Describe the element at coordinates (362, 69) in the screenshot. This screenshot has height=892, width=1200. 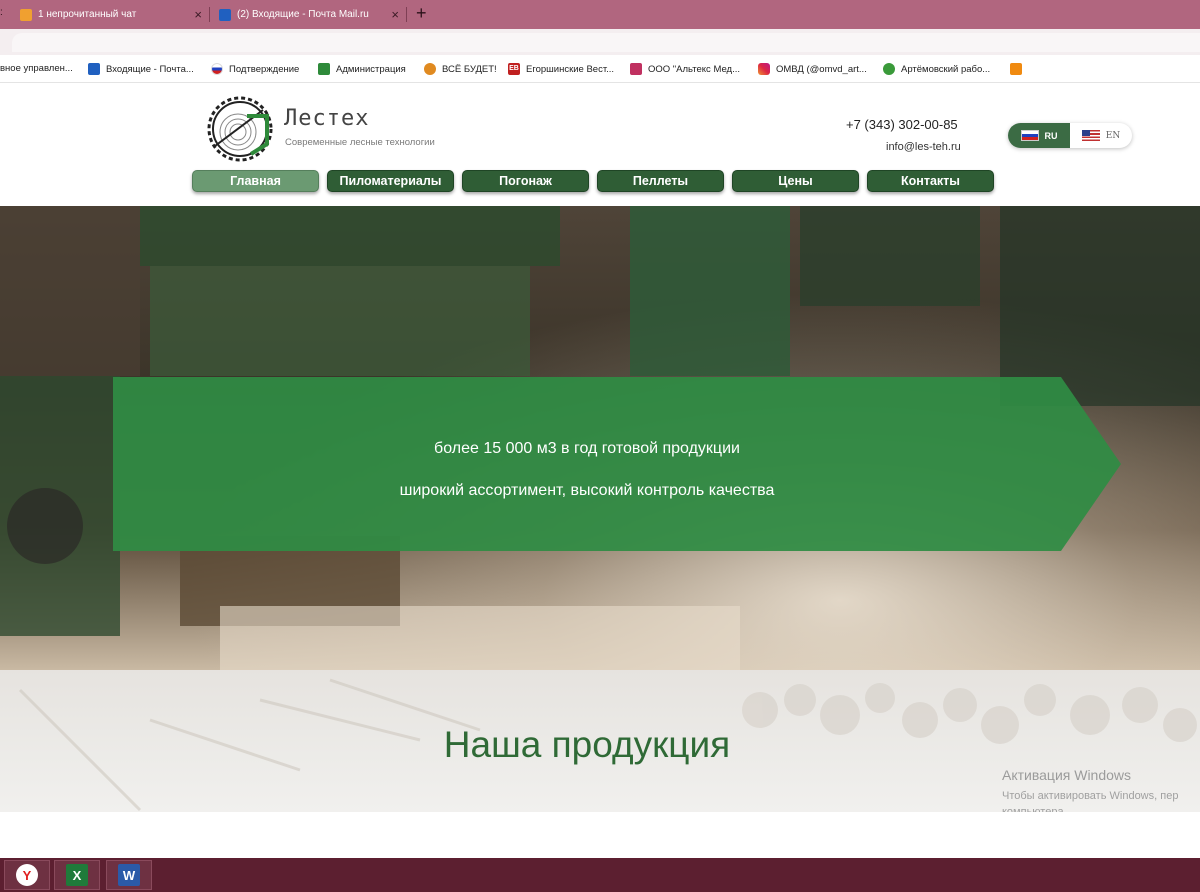
I see `bookmark-item: Администрация` at that location.